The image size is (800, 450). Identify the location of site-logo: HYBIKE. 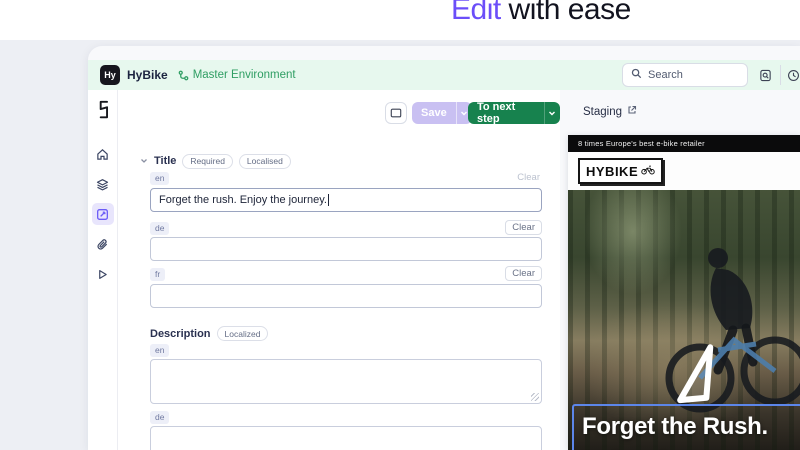
(621, 171).